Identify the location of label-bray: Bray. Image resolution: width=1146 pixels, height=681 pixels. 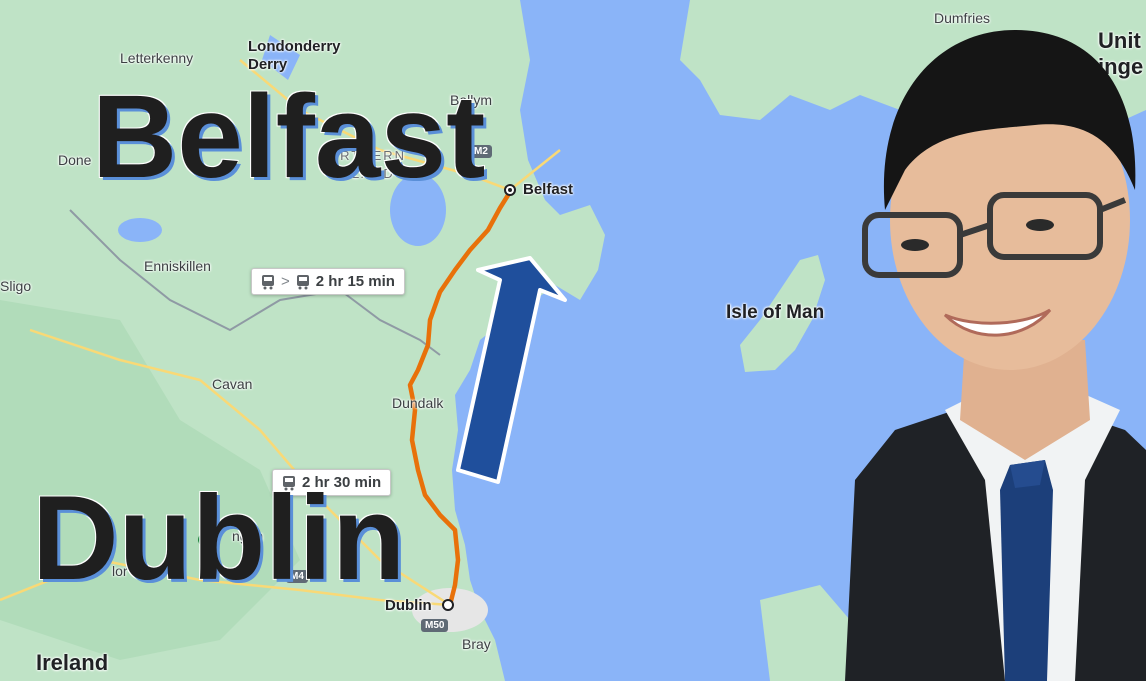
(476, 644).